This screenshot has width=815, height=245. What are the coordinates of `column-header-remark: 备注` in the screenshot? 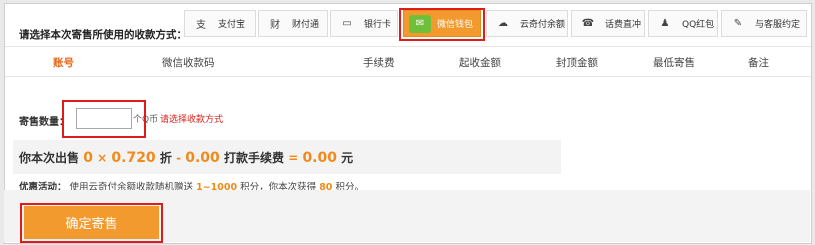 It's located at (758, 63).